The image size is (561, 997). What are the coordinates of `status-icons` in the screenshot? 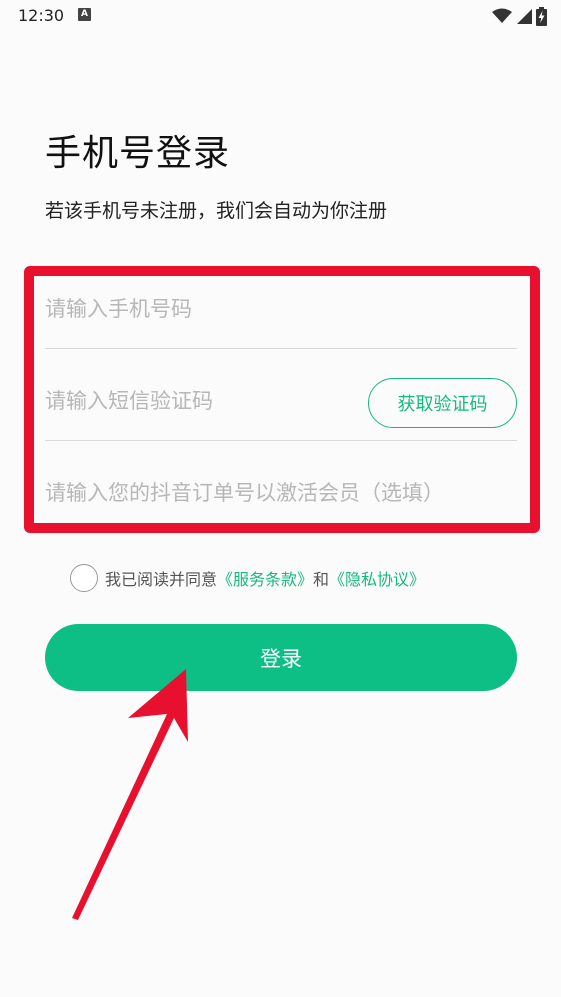 It's located at (519, 16).